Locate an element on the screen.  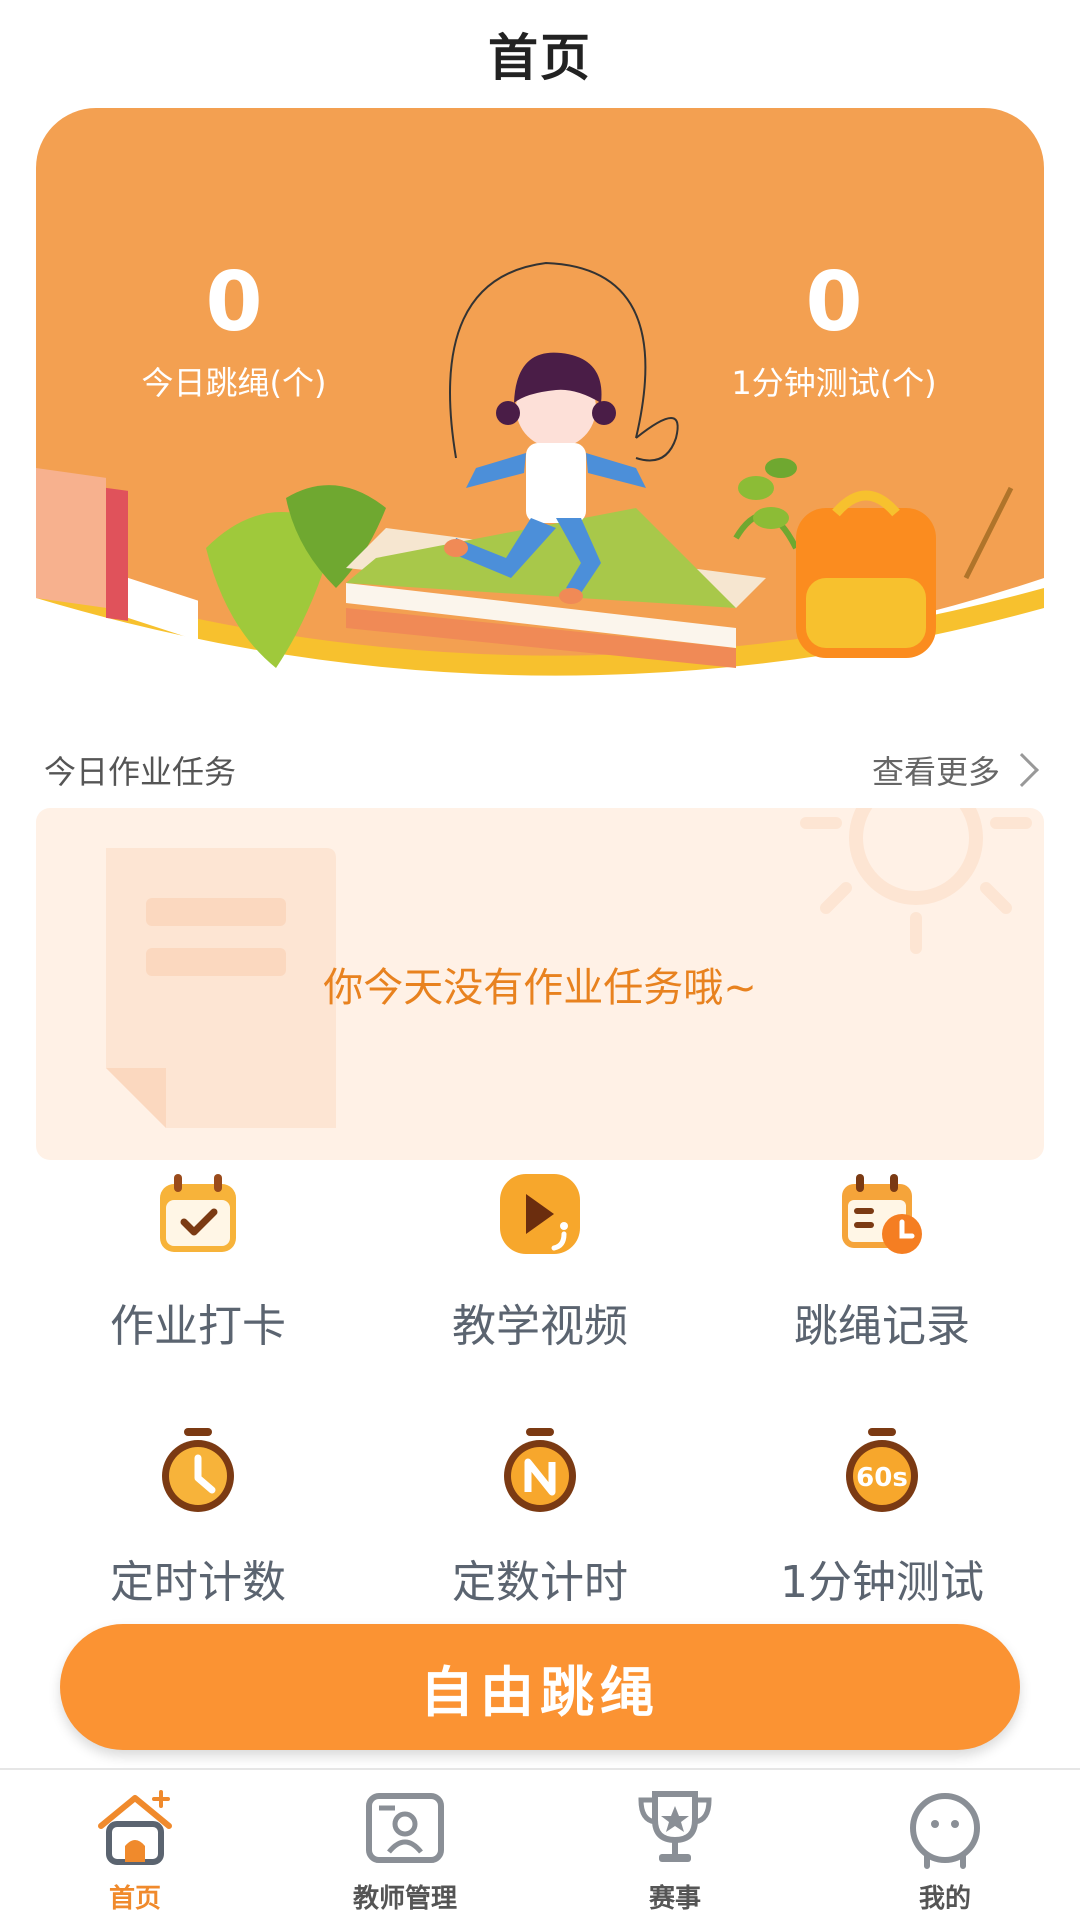
feature-label: 教学视频 is located at coordinates (540, 1326).